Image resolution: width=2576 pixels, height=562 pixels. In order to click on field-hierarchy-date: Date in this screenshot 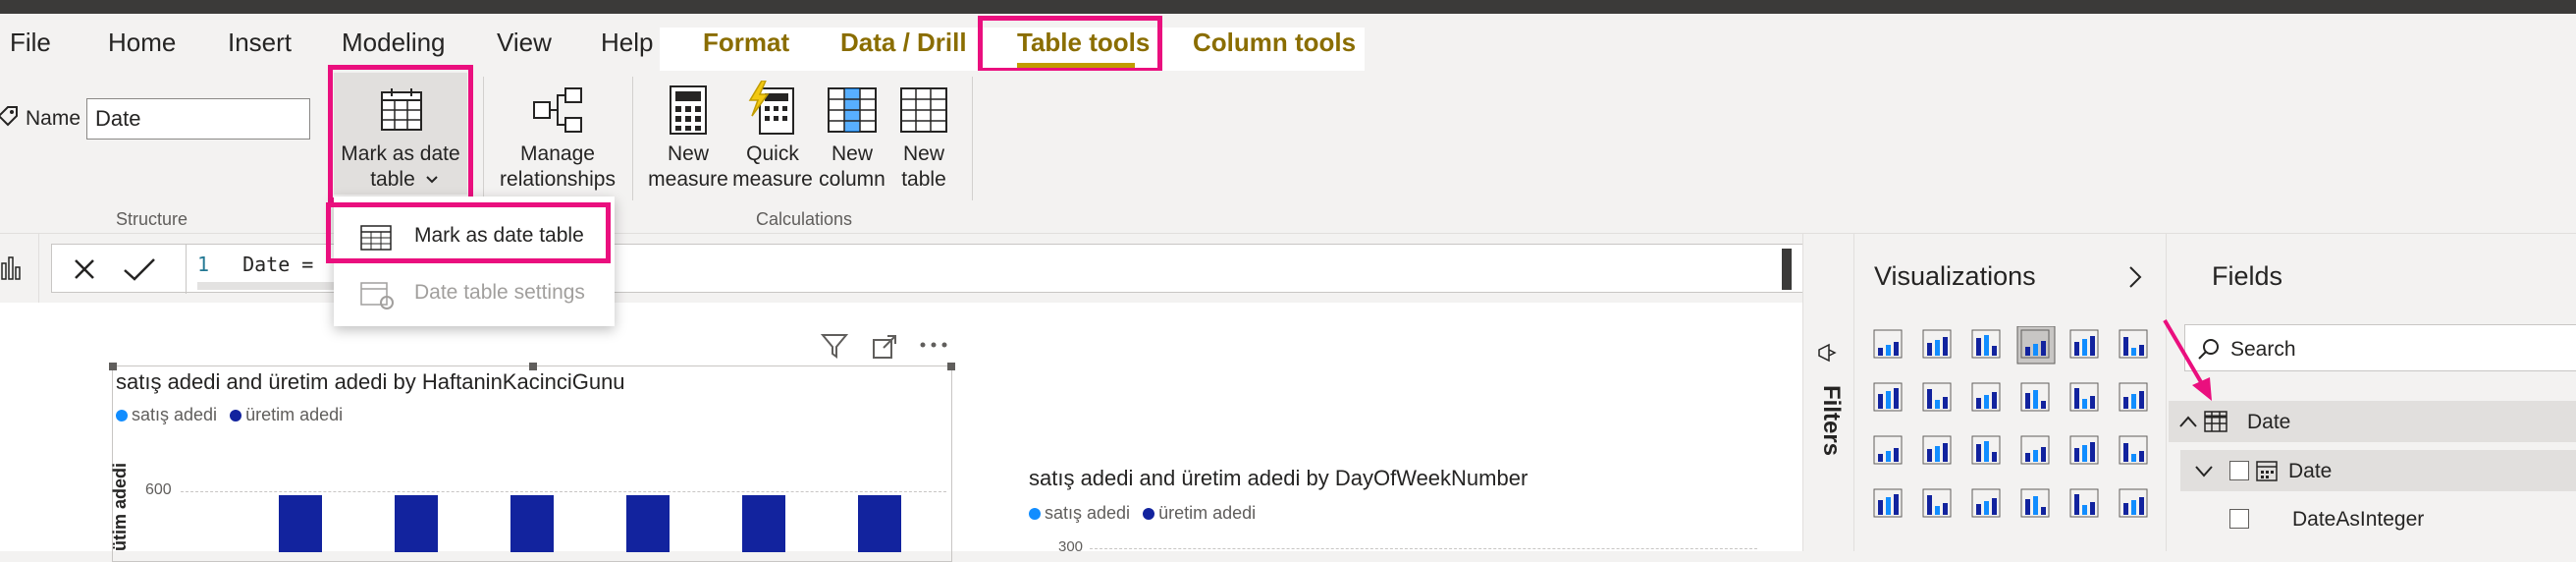, I will do `click(2378, 470)`.